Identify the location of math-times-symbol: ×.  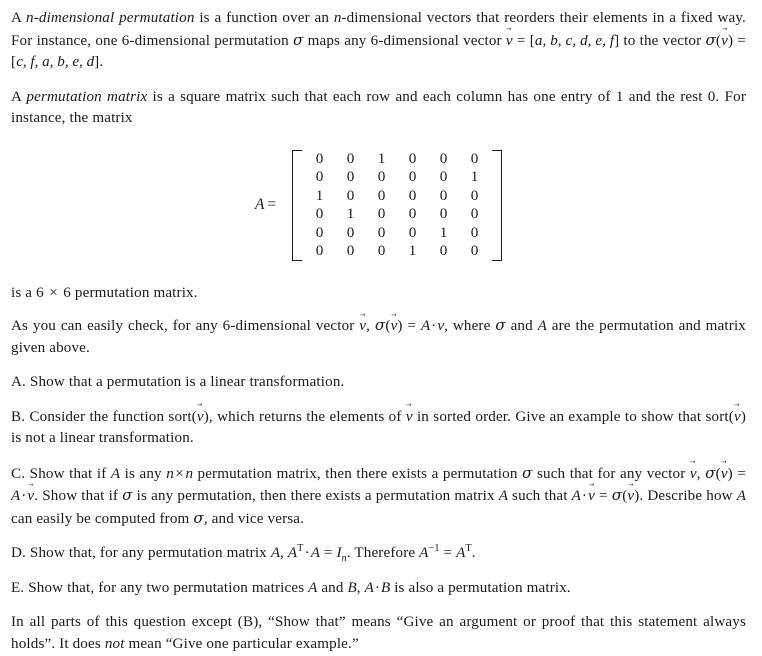
(53, 292).